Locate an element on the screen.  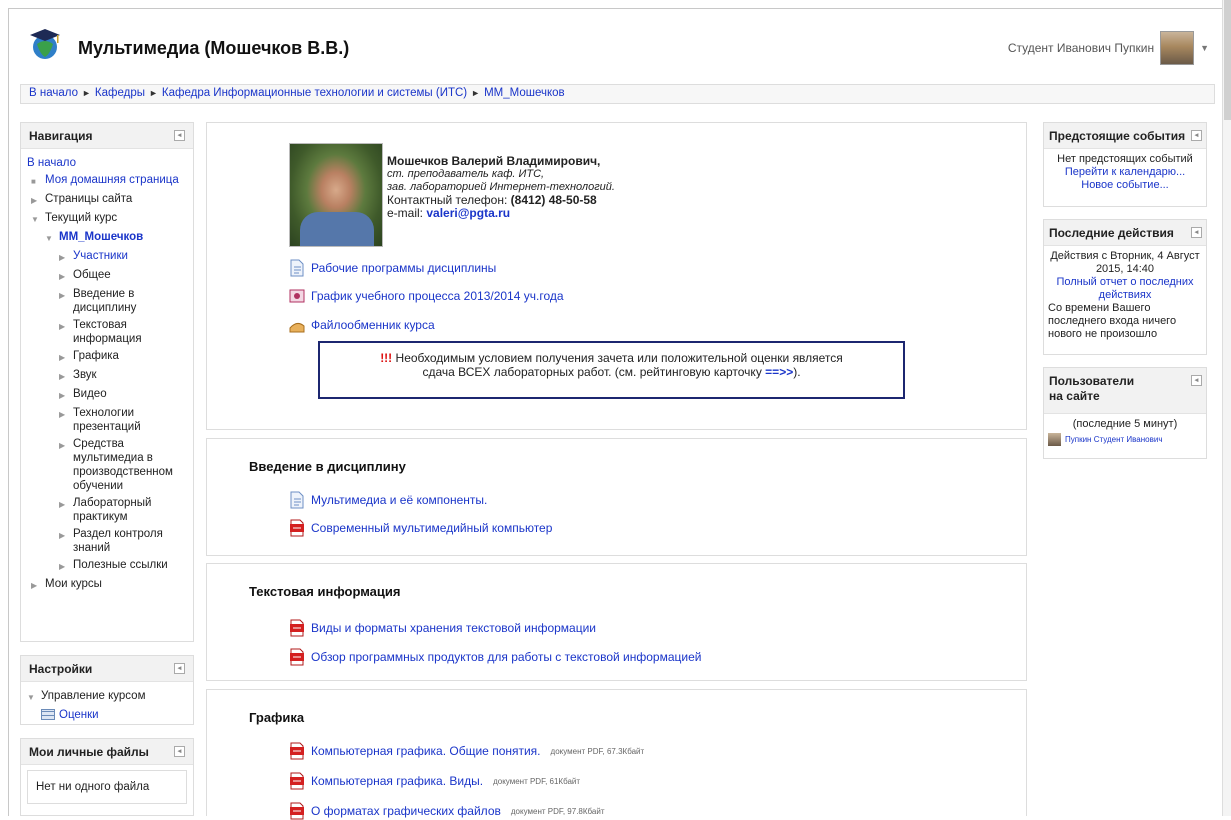
resource-link: Компьютерная графика. Общие понятия. is located at coordinates (426, 751).